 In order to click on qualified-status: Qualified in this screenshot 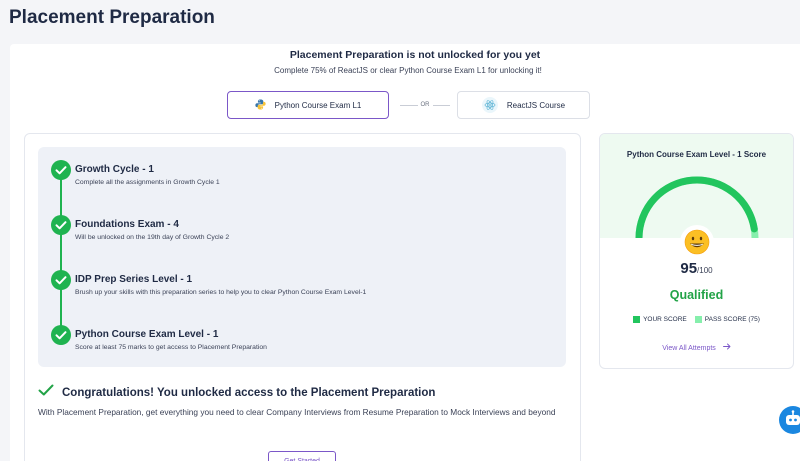, I will do `click(696, 295)`.